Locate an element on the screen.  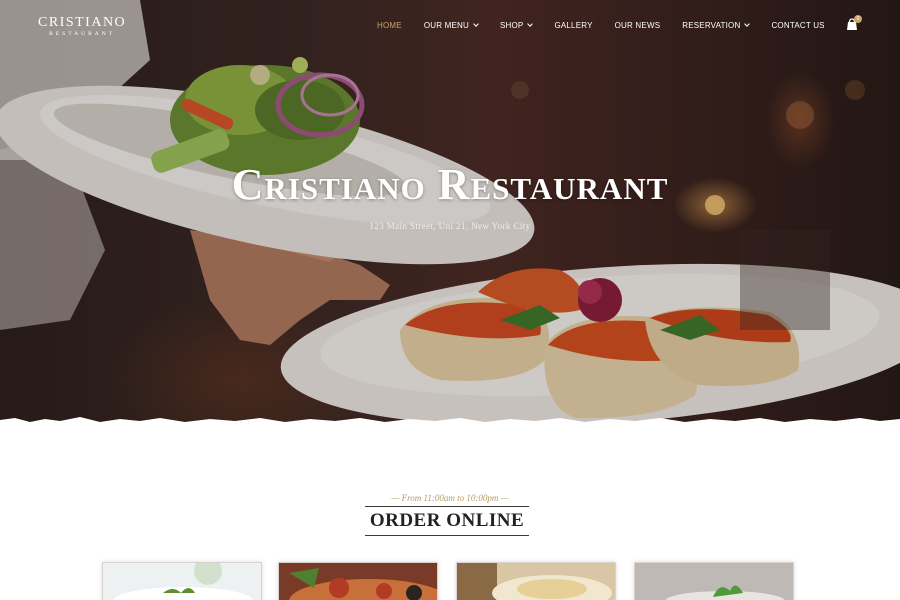
nav-item-shop: SHOP is located at coordinates (516, 25).